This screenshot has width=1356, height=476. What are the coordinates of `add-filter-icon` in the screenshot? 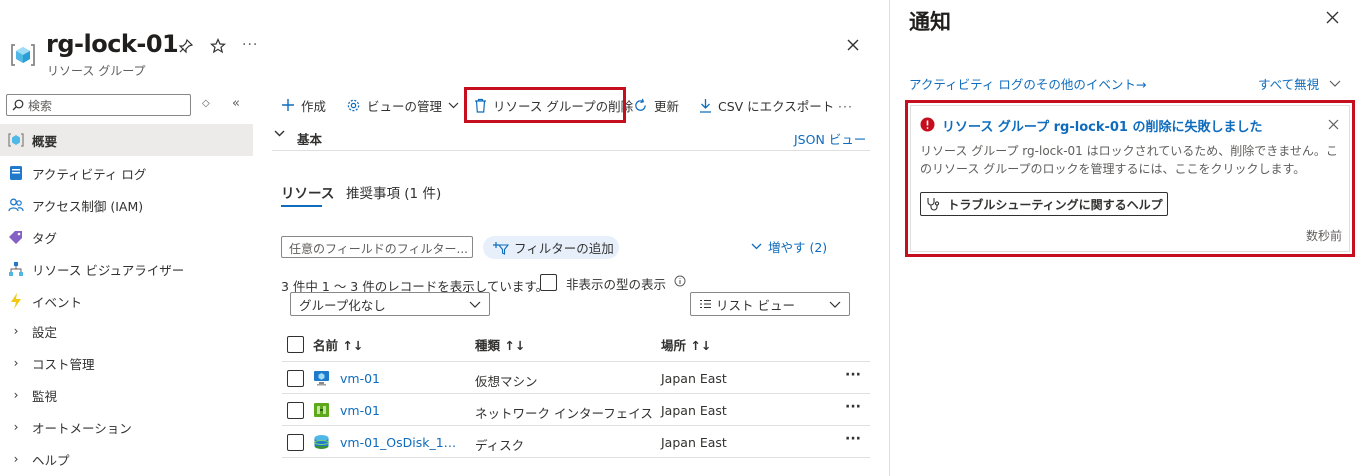 It's located at (501, 248).